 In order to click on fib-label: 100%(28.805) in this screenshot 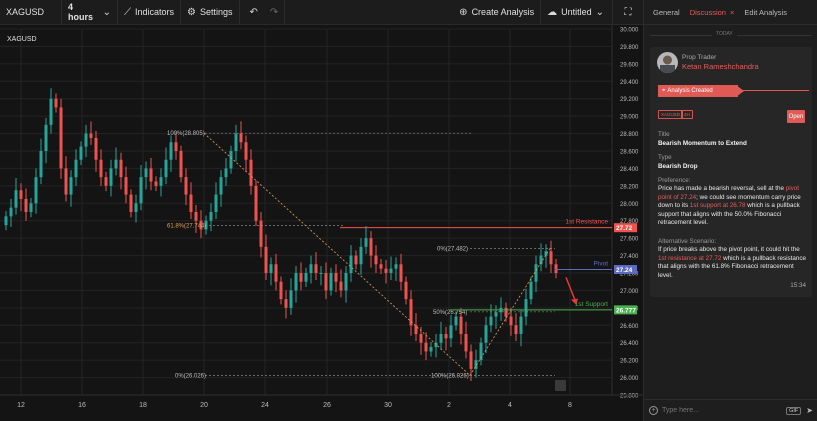, I will do `click(186, 134)`.